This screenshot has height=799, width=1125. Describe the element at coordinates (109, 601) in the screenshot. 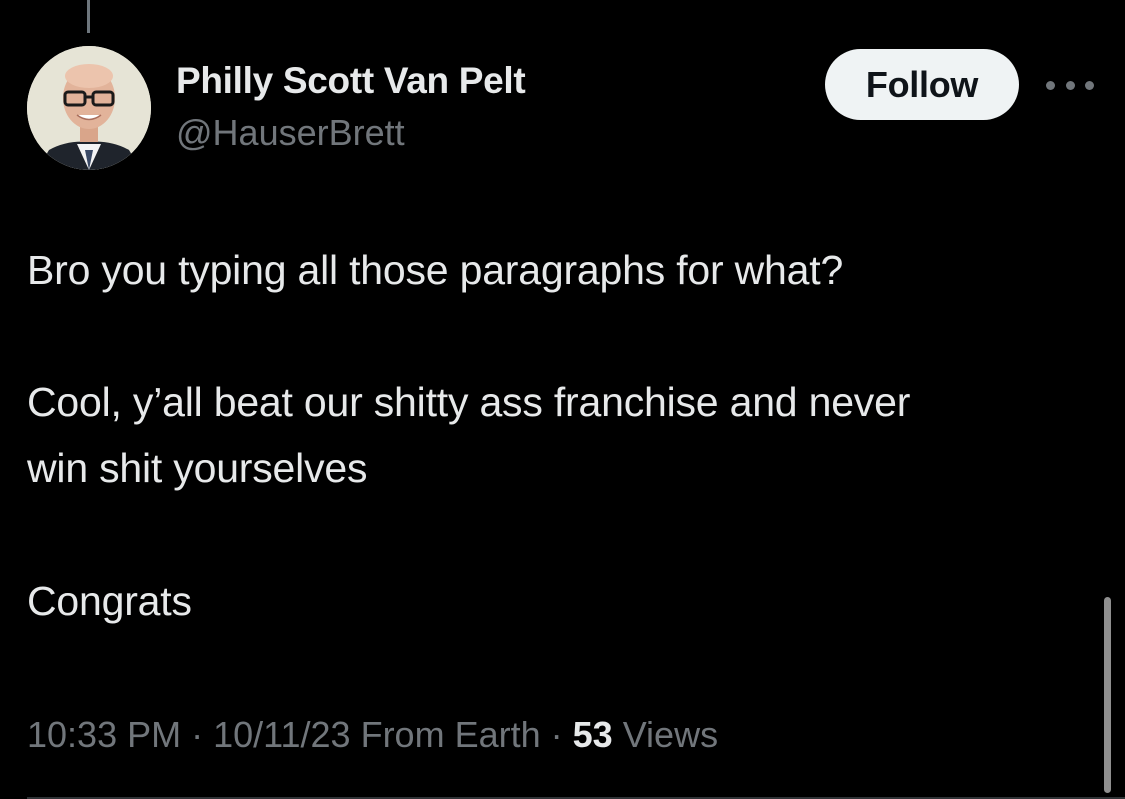

I see `tweet-text-line: Congrats` at that location.